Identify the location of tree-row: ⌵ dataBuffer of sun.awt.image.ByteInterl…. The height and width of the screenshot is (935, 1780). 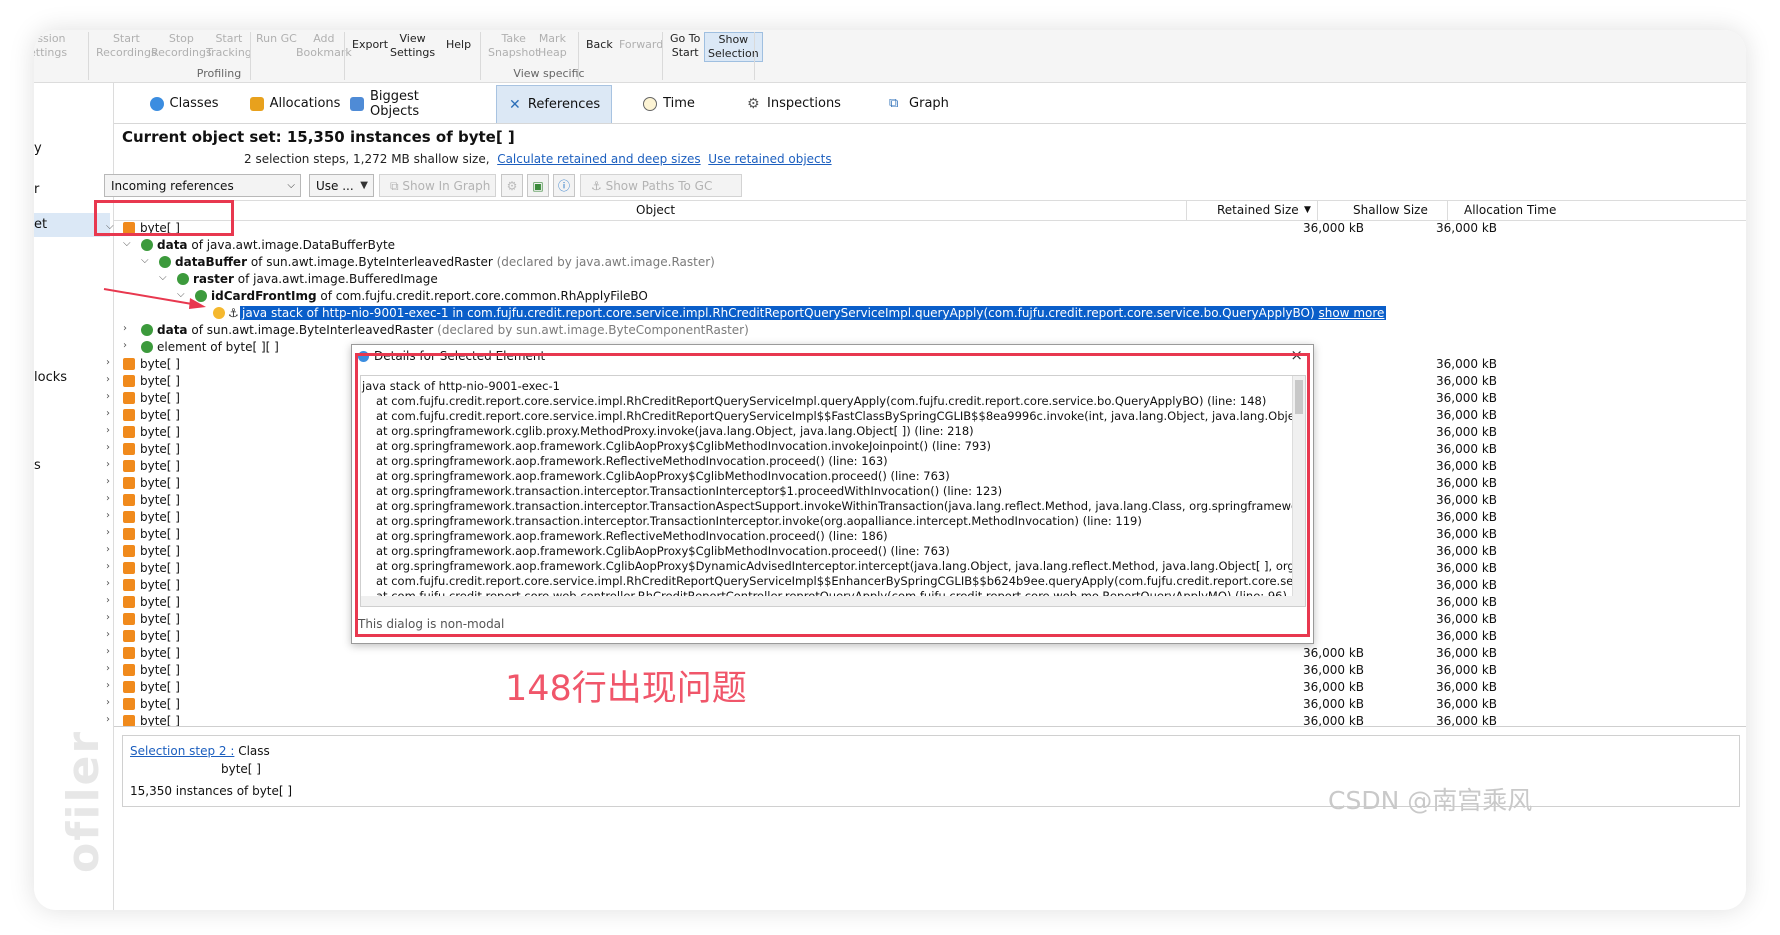
(930, 262).